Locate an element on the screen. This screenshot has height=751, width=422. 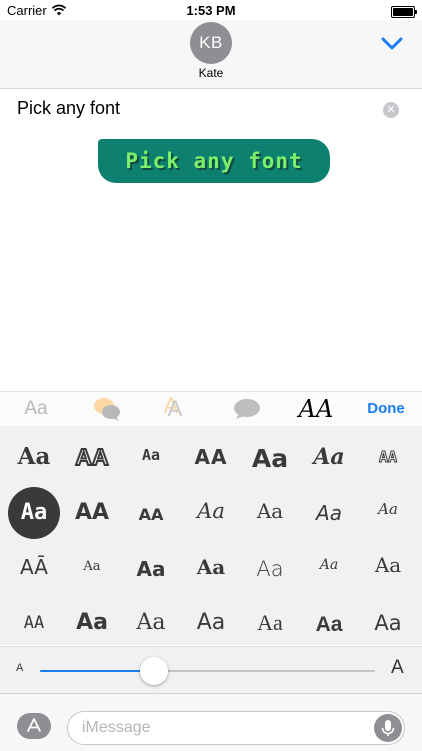
message-input-bar: iMessage is located at coordinates (211, 722).